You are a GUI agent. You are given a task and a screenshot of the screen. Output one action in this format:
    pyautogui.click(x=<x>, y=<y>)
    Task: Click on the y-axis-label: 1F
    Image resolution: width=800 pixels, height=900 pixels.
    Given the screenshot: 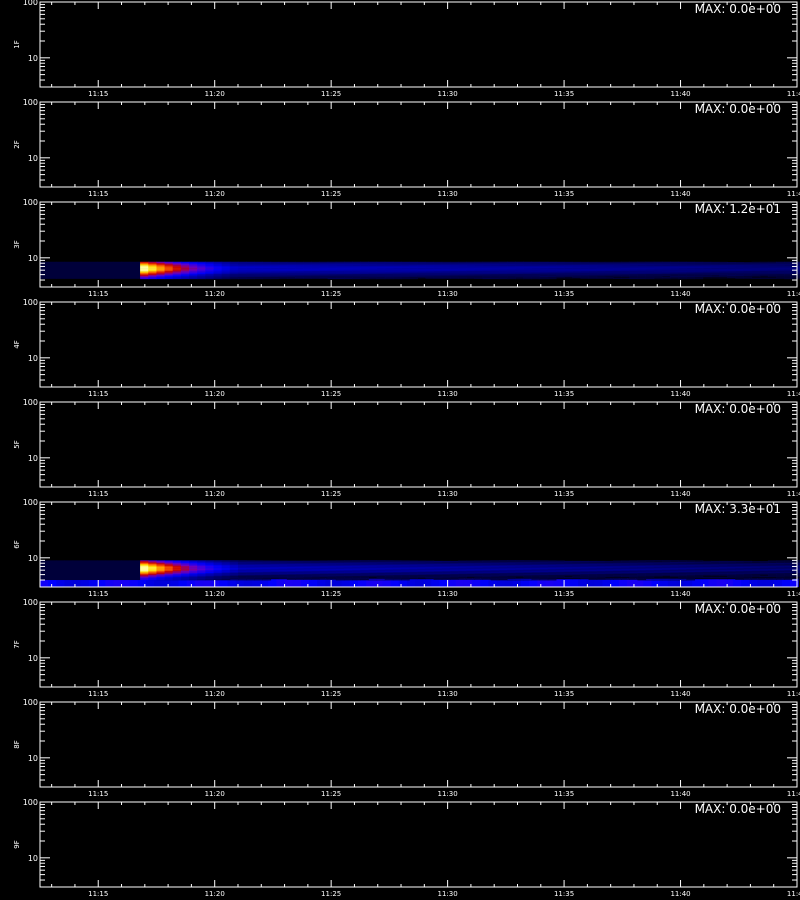 What is the action you would take?
    pyautogui.click(x=17, y=44)
    